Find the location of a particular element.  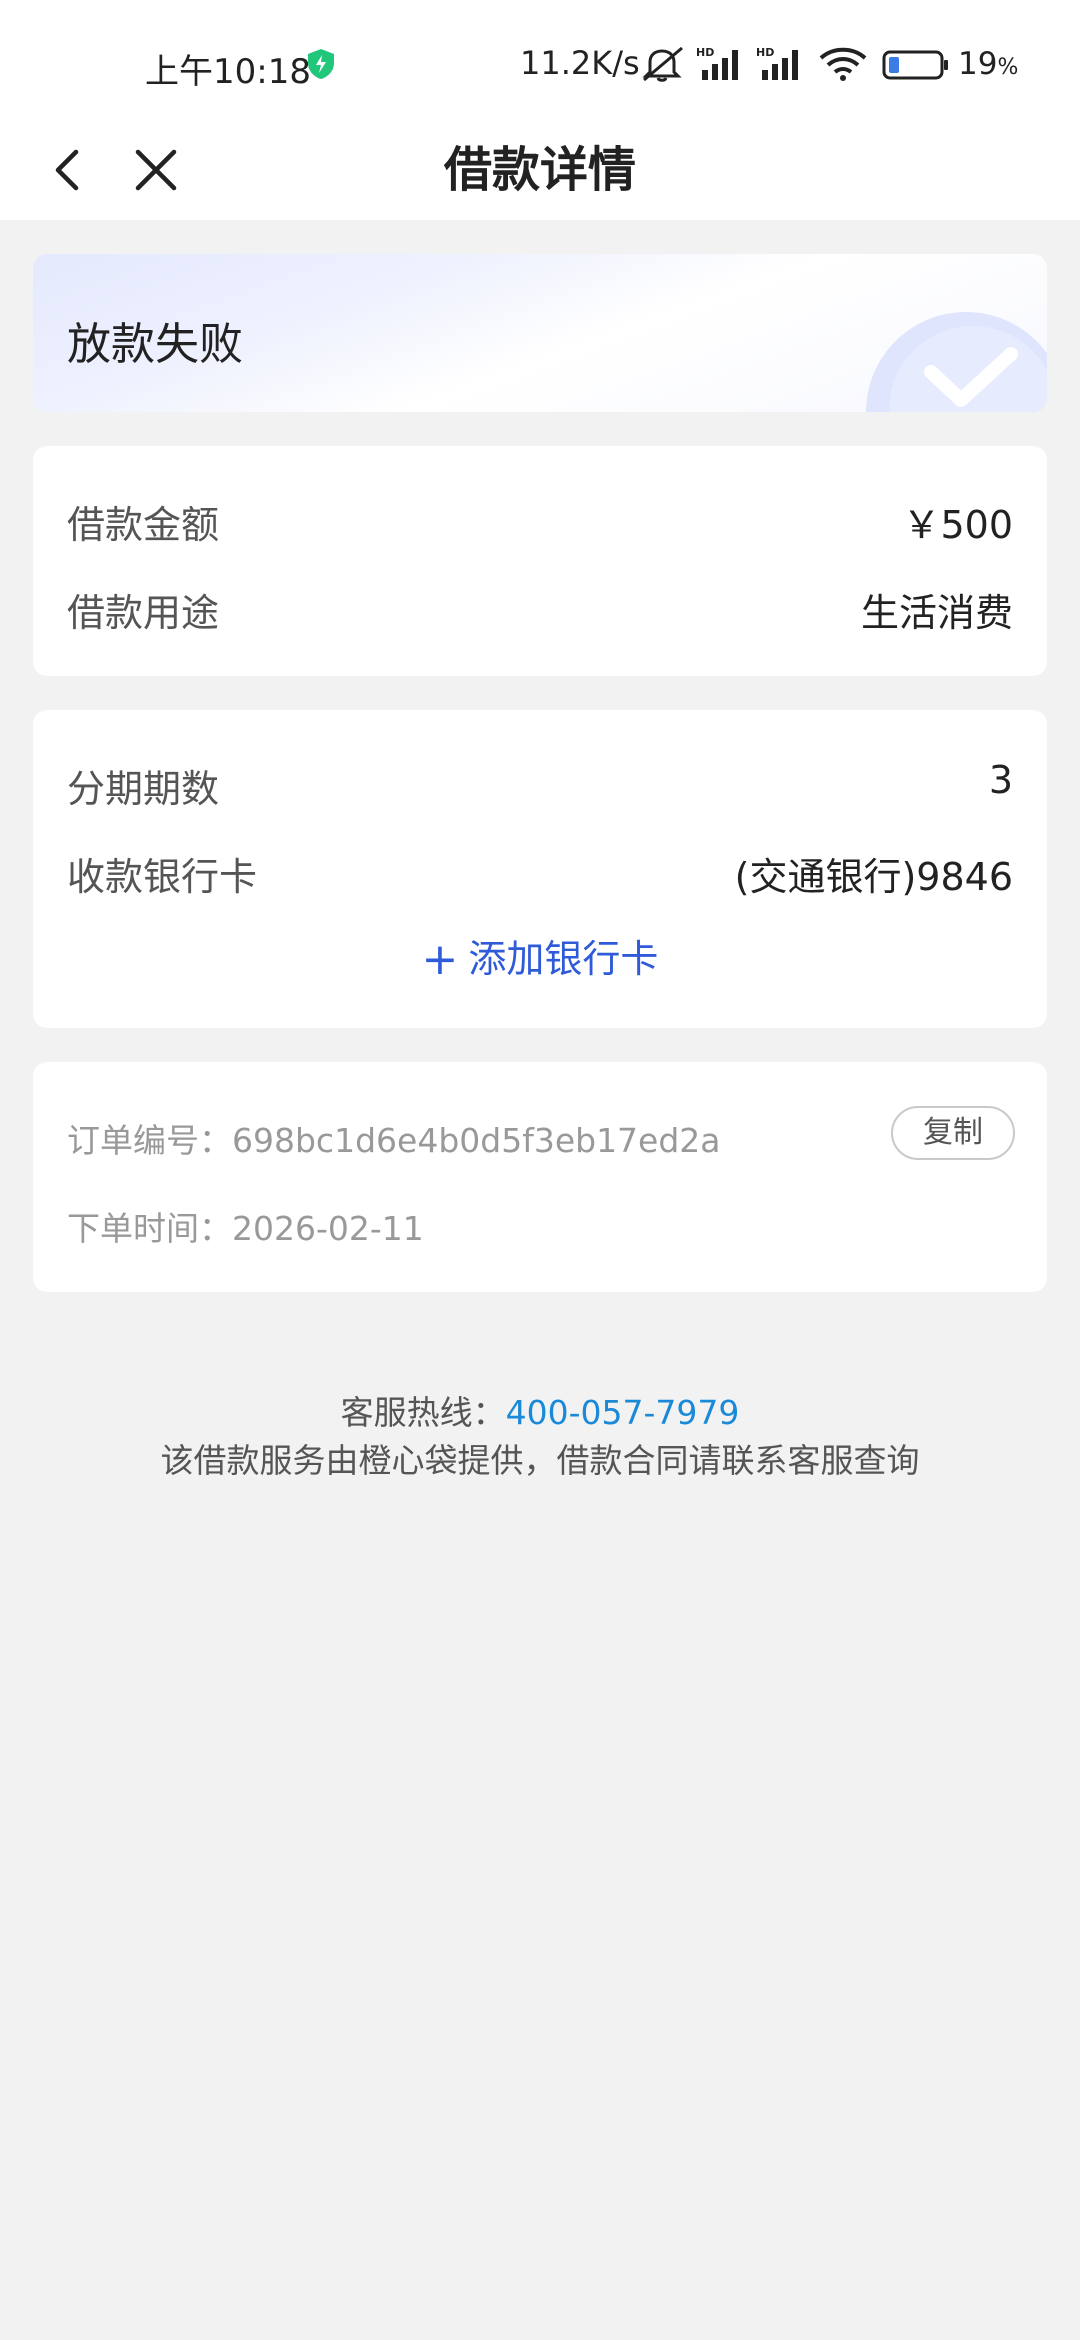

page-title: 借款详情 is located at coordinates (539, 170).